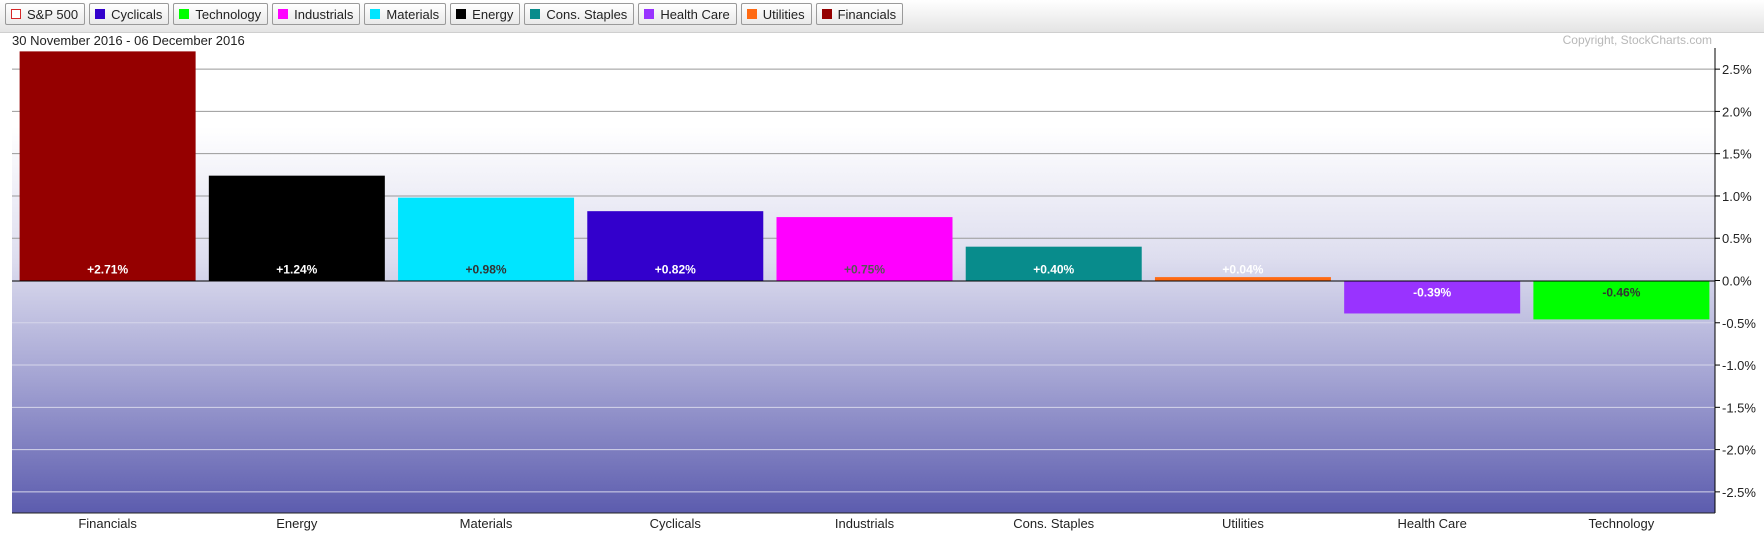 The image size is (1764, 544). I want to click on y-tick-label: 0.0%, so click(1737, 281).